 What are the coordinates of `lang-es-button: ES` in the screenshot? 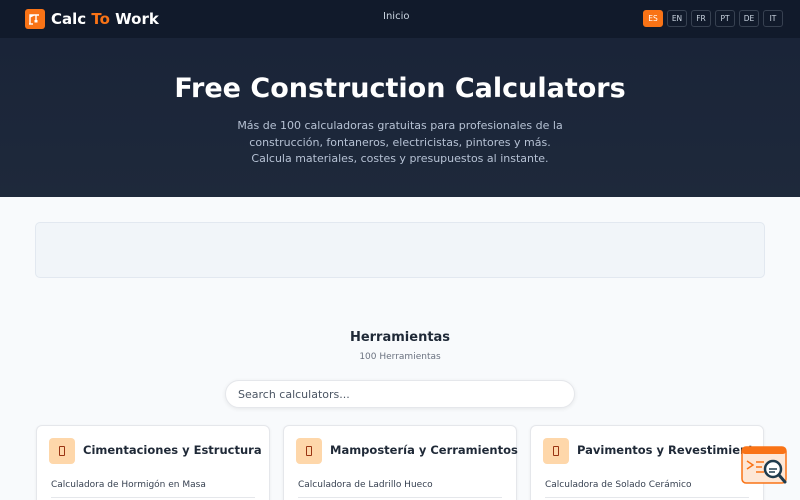 It's located at (653, 18).